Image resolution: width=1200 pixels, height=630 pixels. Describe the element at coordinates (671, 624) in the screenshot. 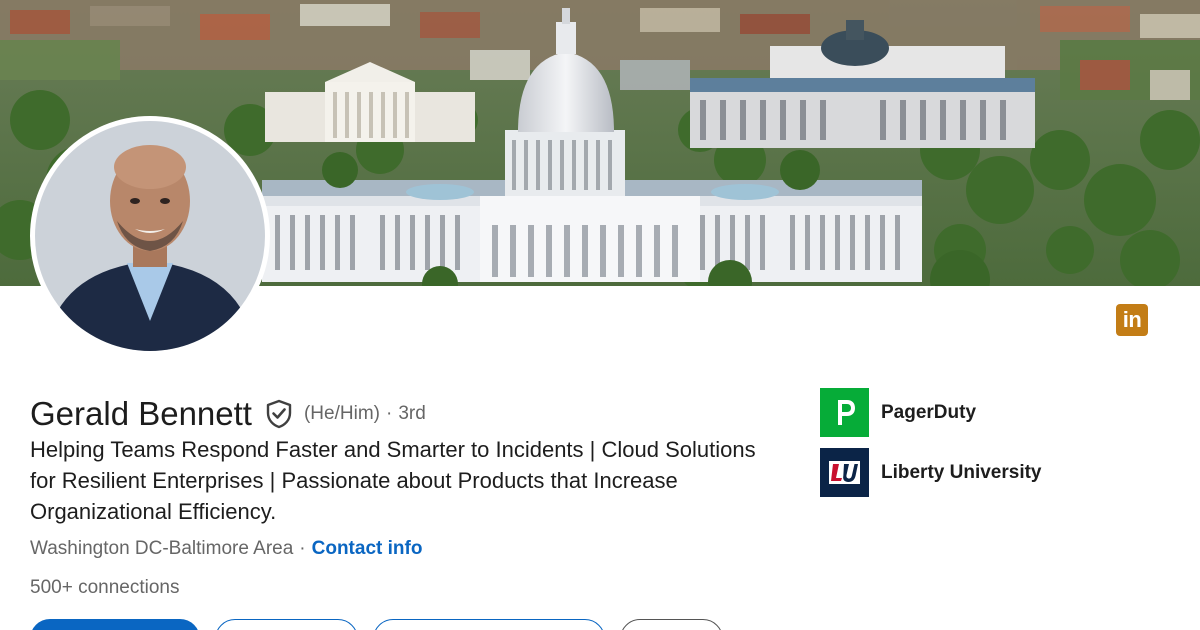

I see `more-button` at that location.